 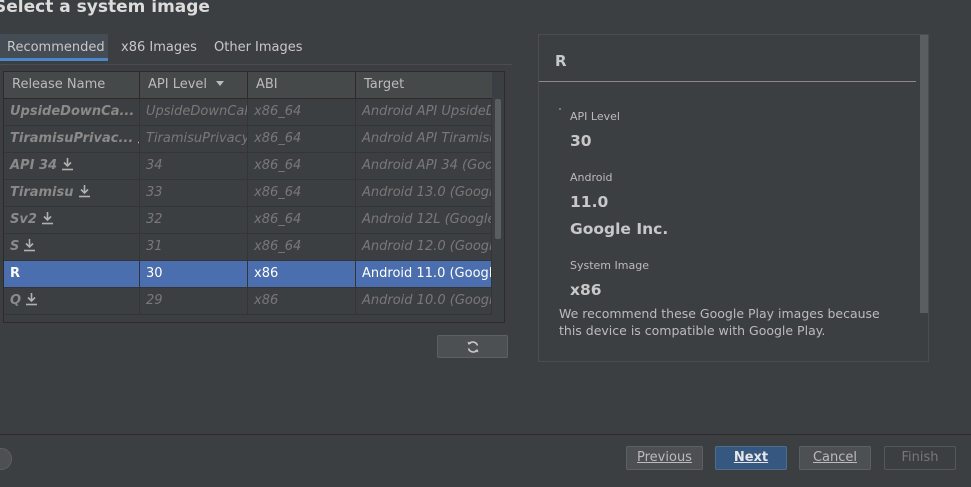 I want to click on cell-target-text: Android API UpsideDownCake, so click(x=427, y=111).